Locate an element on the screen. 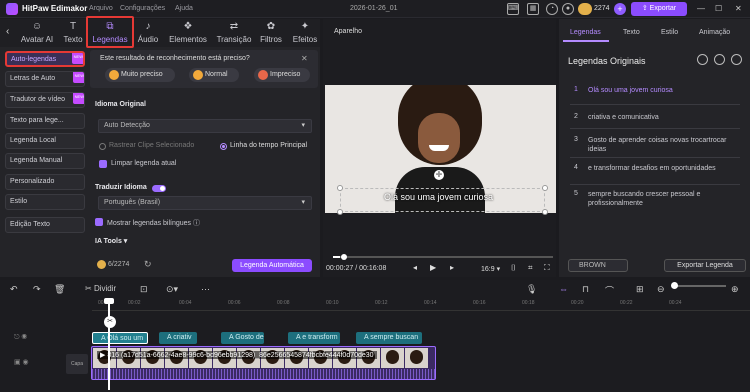 The height and width of the screenshot is (392, 750). split-button: ✂ Dividir is located at coordinates (100, 288).